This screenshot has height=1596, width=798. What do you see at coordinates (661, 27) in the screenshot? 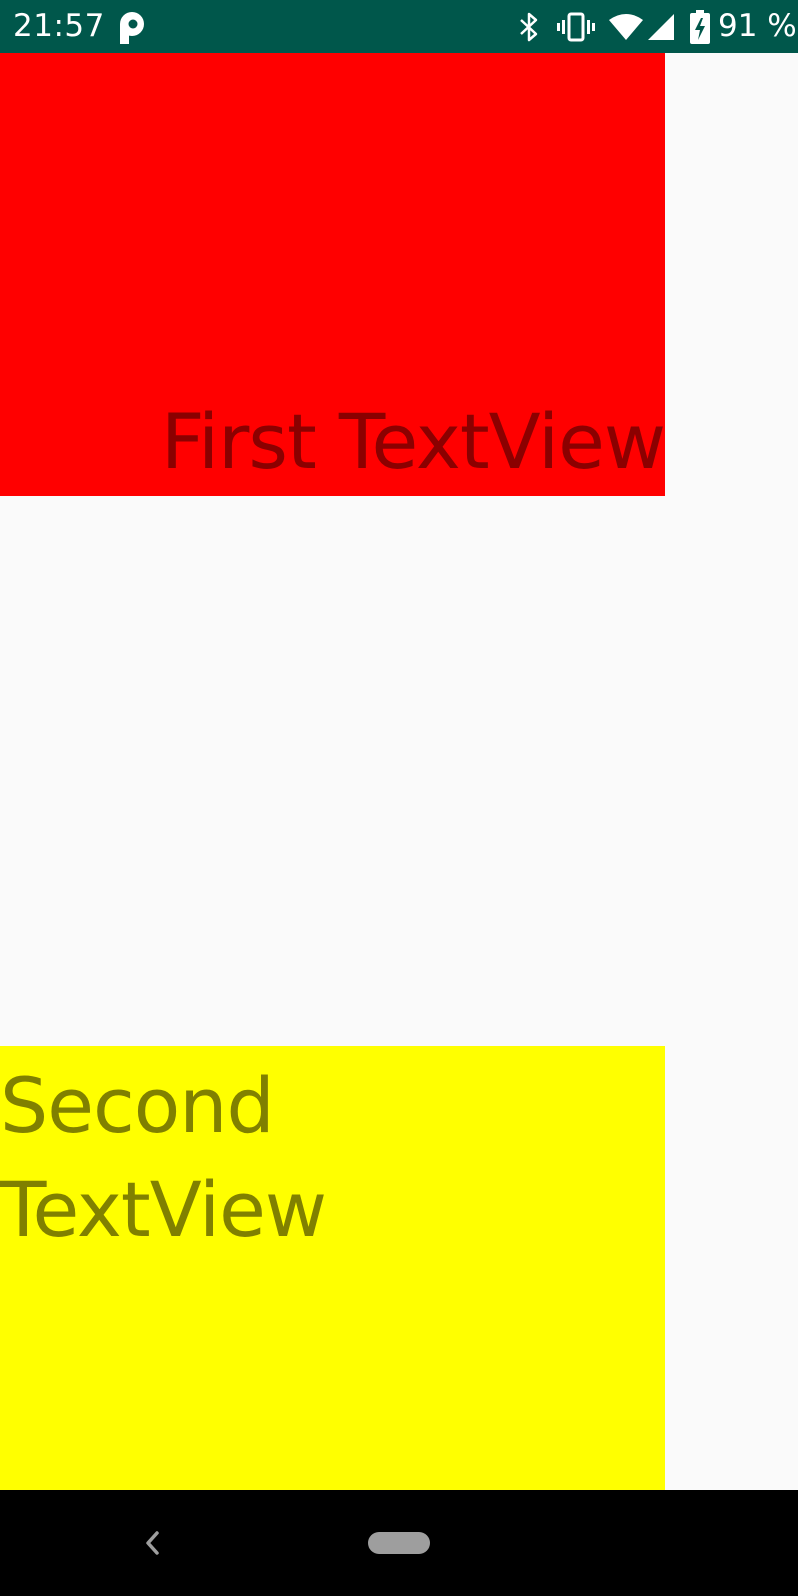
I see `cell-signal-icon` at bounding box center [661, 27].